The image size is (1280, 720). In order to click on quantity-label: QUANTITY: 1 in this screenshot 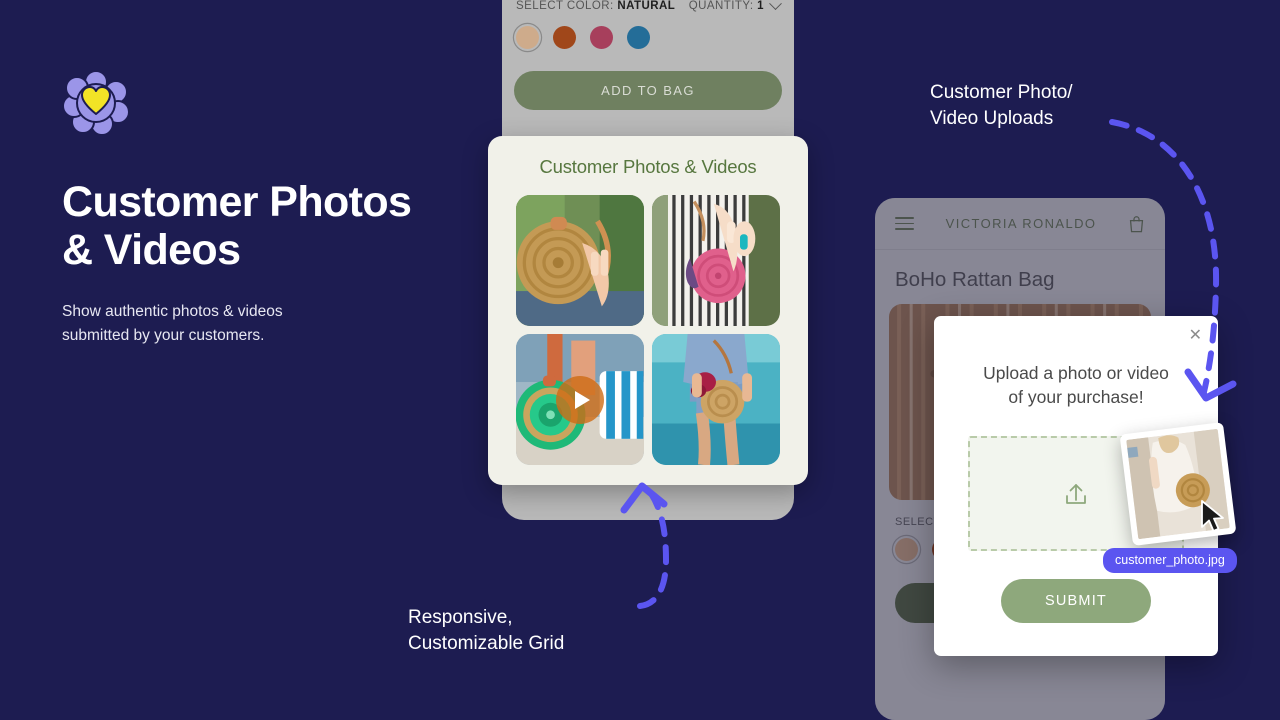, I will do `click(726, 6)`.